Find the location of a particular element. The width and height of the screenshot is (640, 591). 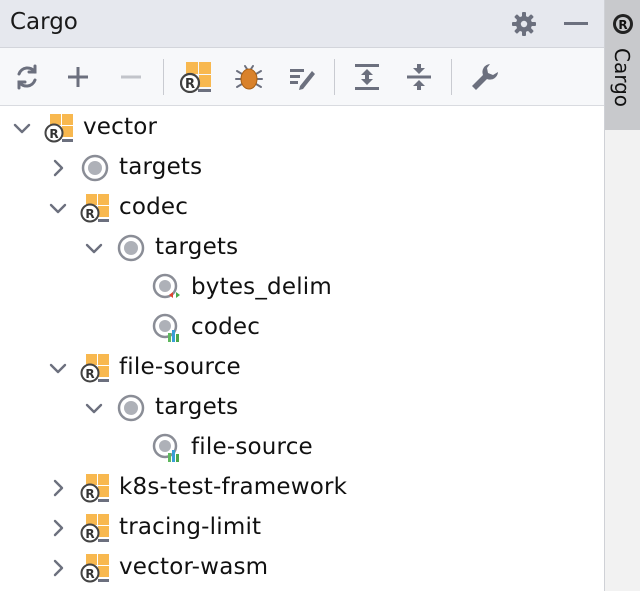

plus-icon is located at coordinates (78, 77).